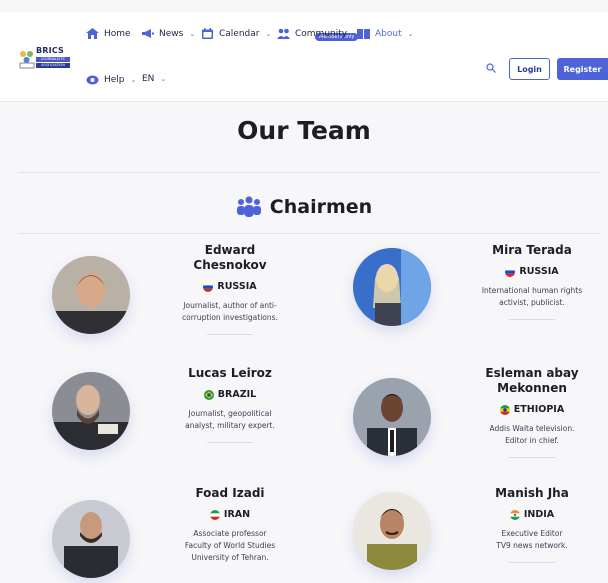  I want to click on member-country: ETHIOPIA, so click(532, 409).